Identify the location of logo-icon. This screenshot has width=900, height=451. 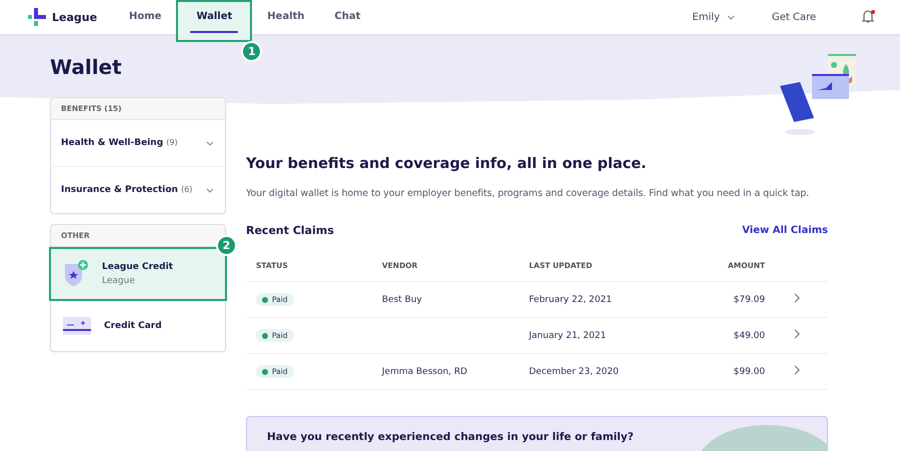
(37, 17).